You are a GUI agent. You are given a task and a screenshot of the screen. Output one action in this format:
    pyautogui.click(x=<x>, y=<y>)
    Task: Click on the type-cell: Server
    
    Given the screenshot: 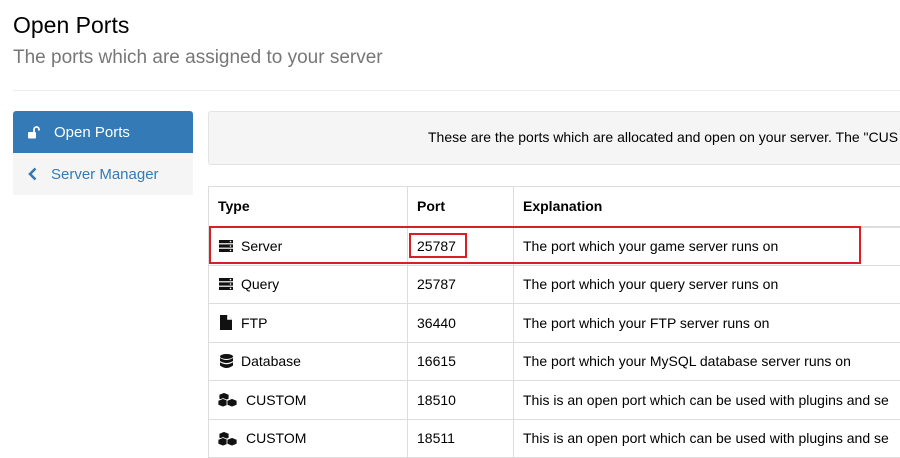 What is the action you would take?
    pyautogui.click(x=308, y=246)
    